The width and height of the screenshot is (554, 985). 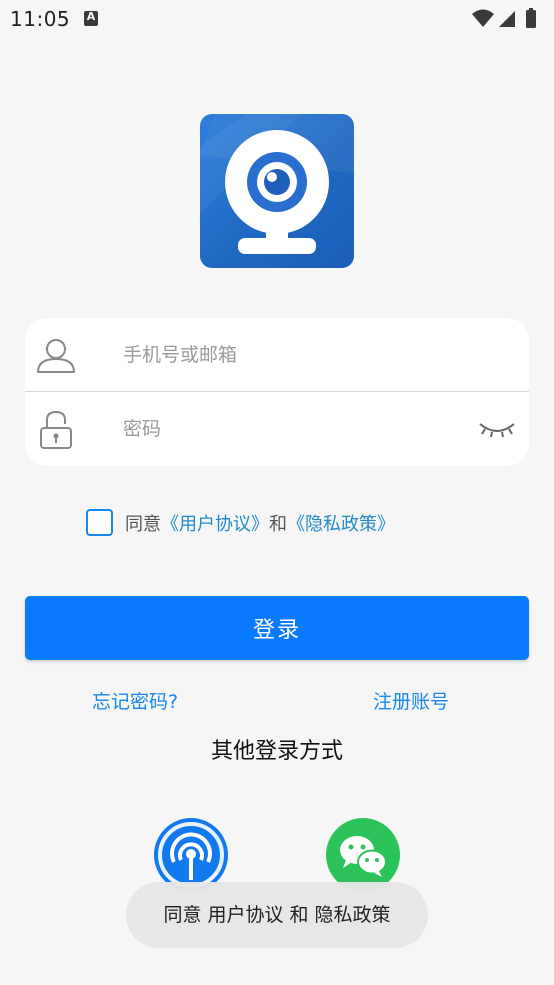 What do you see at coordinates (40, 19) in the screenshot?
I see `status-time: 11:05` at bounding box center [40, 19].